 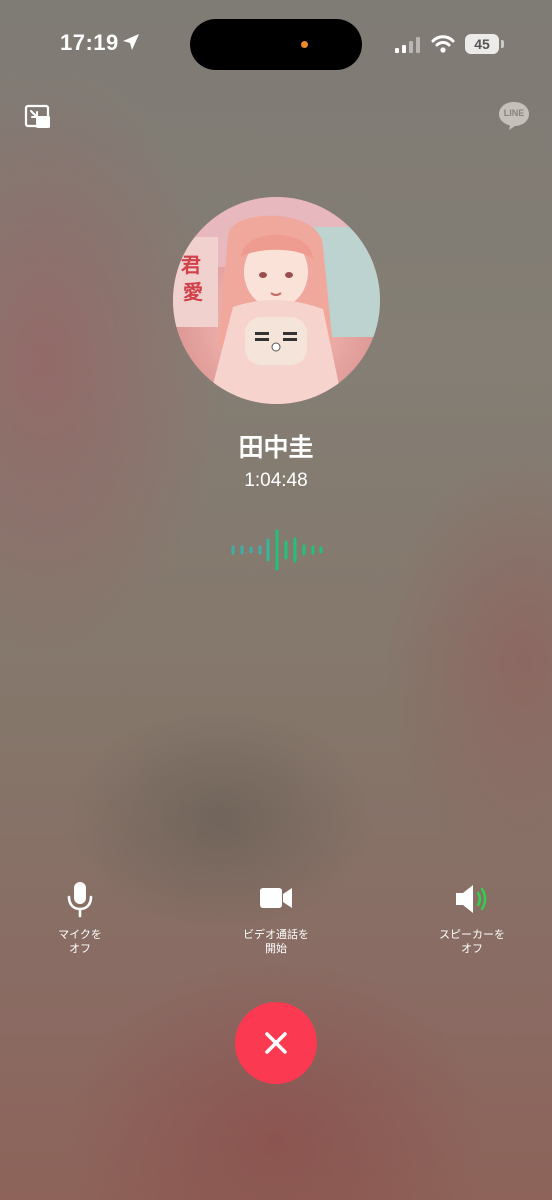 What do you see at coordinates (277, 550) in the screenshot?
I see `audio-waveform` at bounding box center [277, 550].